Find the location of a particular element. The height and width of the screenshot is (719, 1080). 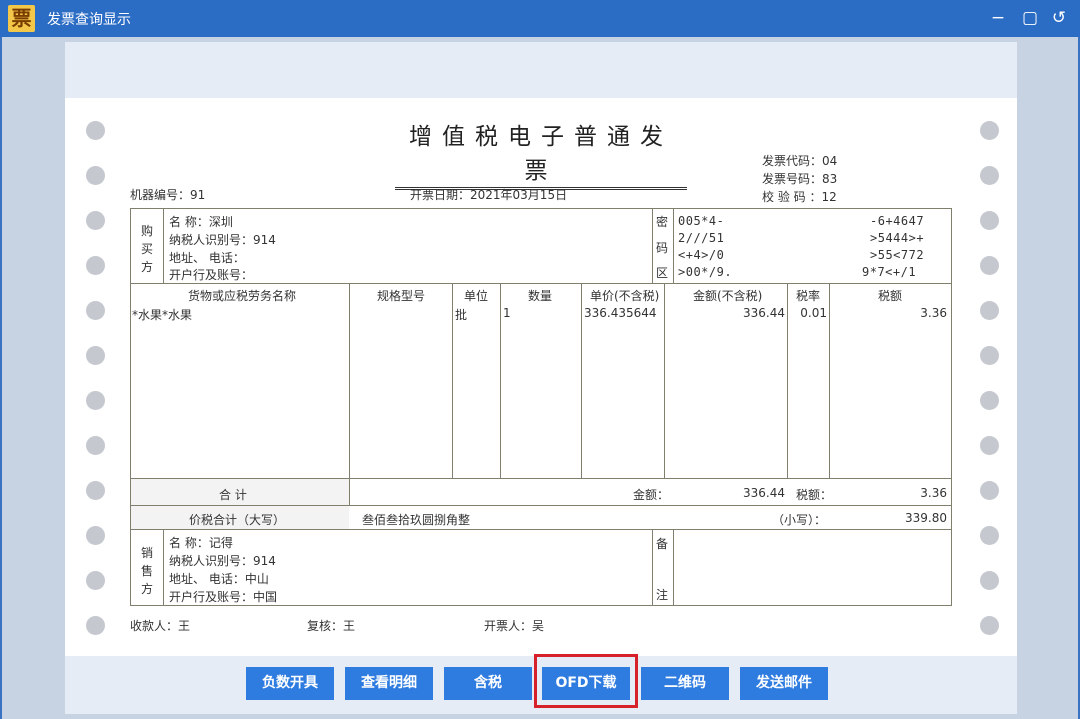

column-header-unit: 单位 is located at coordinates (476, 296).